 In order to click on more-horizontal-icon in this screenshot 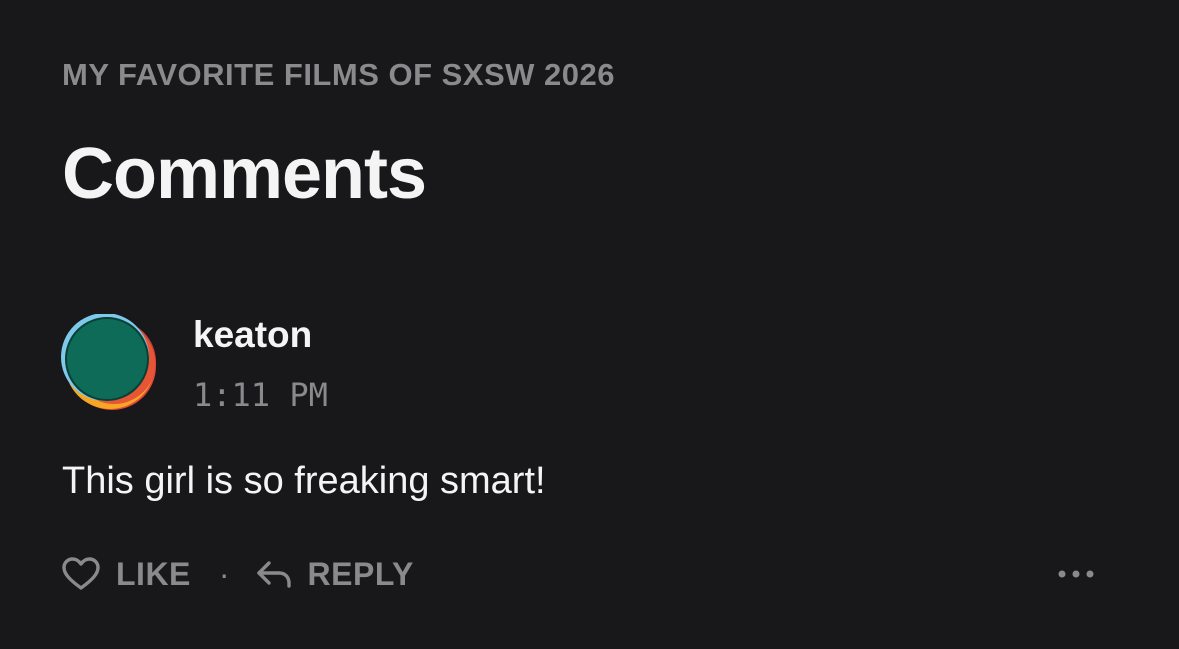, I will do `click(1076, 574)`.